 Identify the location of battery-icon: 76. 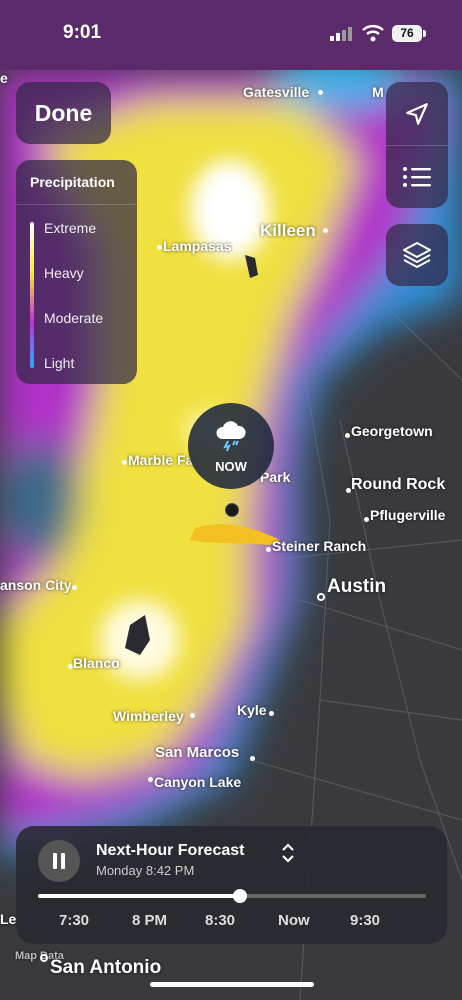
(407, 33).